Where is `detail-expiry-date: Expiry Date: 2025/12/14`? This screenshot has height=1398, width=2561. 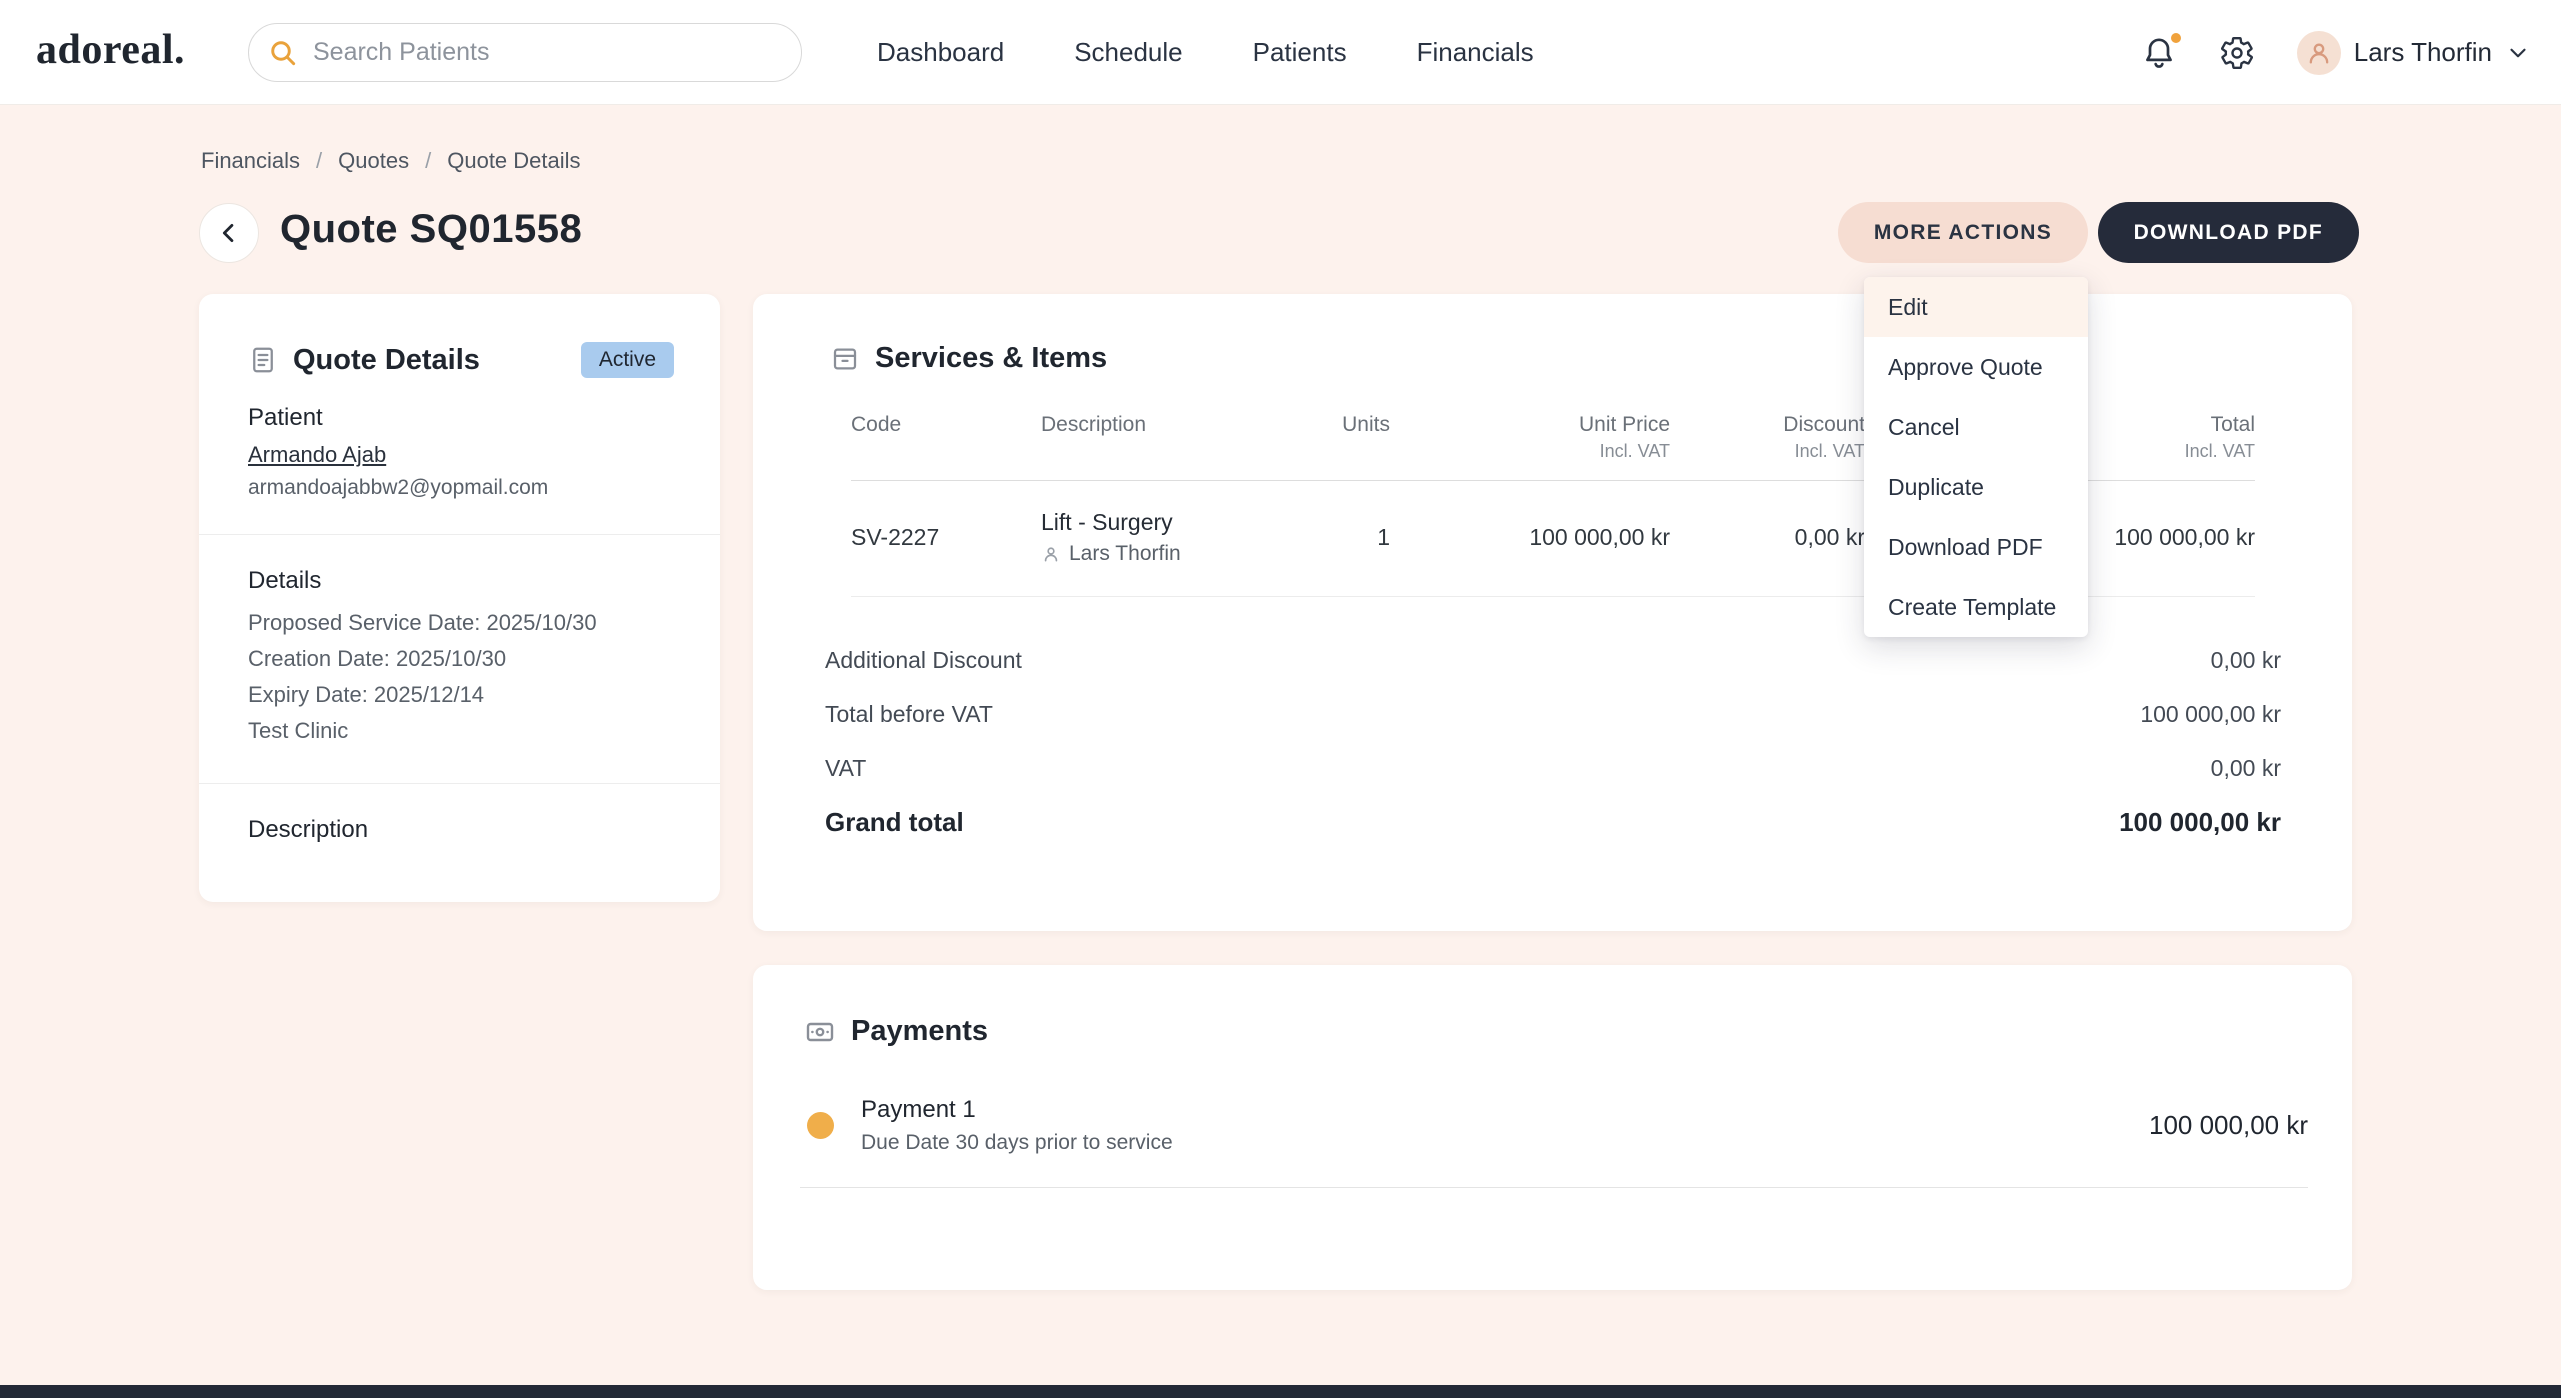 detail-expiry-date: Expiry Date: 2025/12/14 is located at coordinates (366, 694).